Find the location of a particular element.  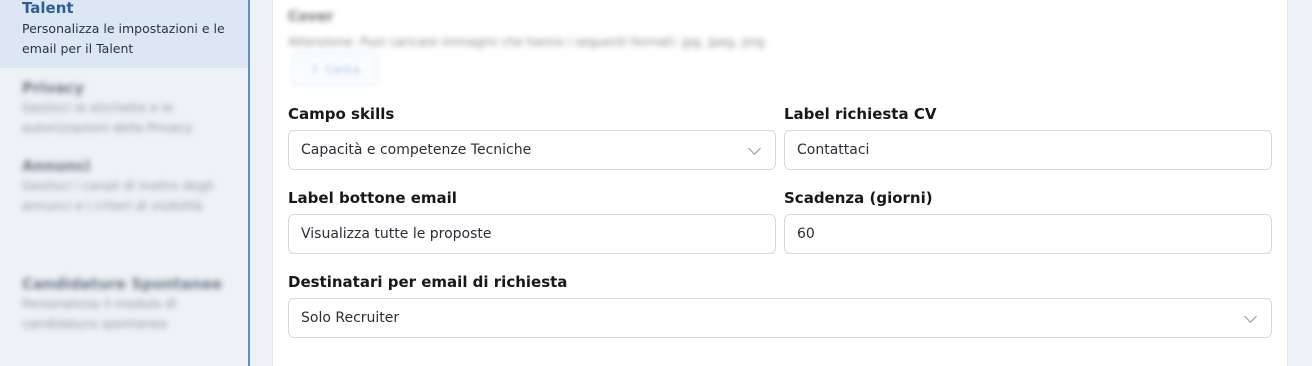

sidebar-item-title: Privacy is located at coordinates (53, 88).